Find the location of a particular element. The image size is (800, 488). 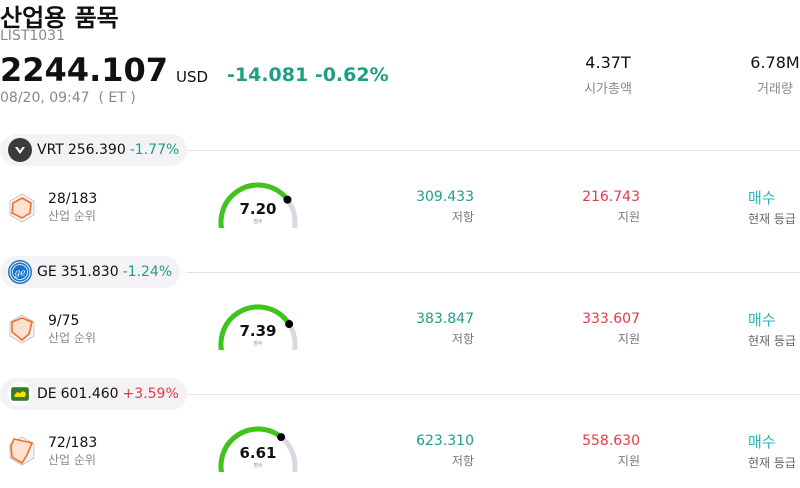

industry-rank: 9/75 is located at coordinates (64, 321).